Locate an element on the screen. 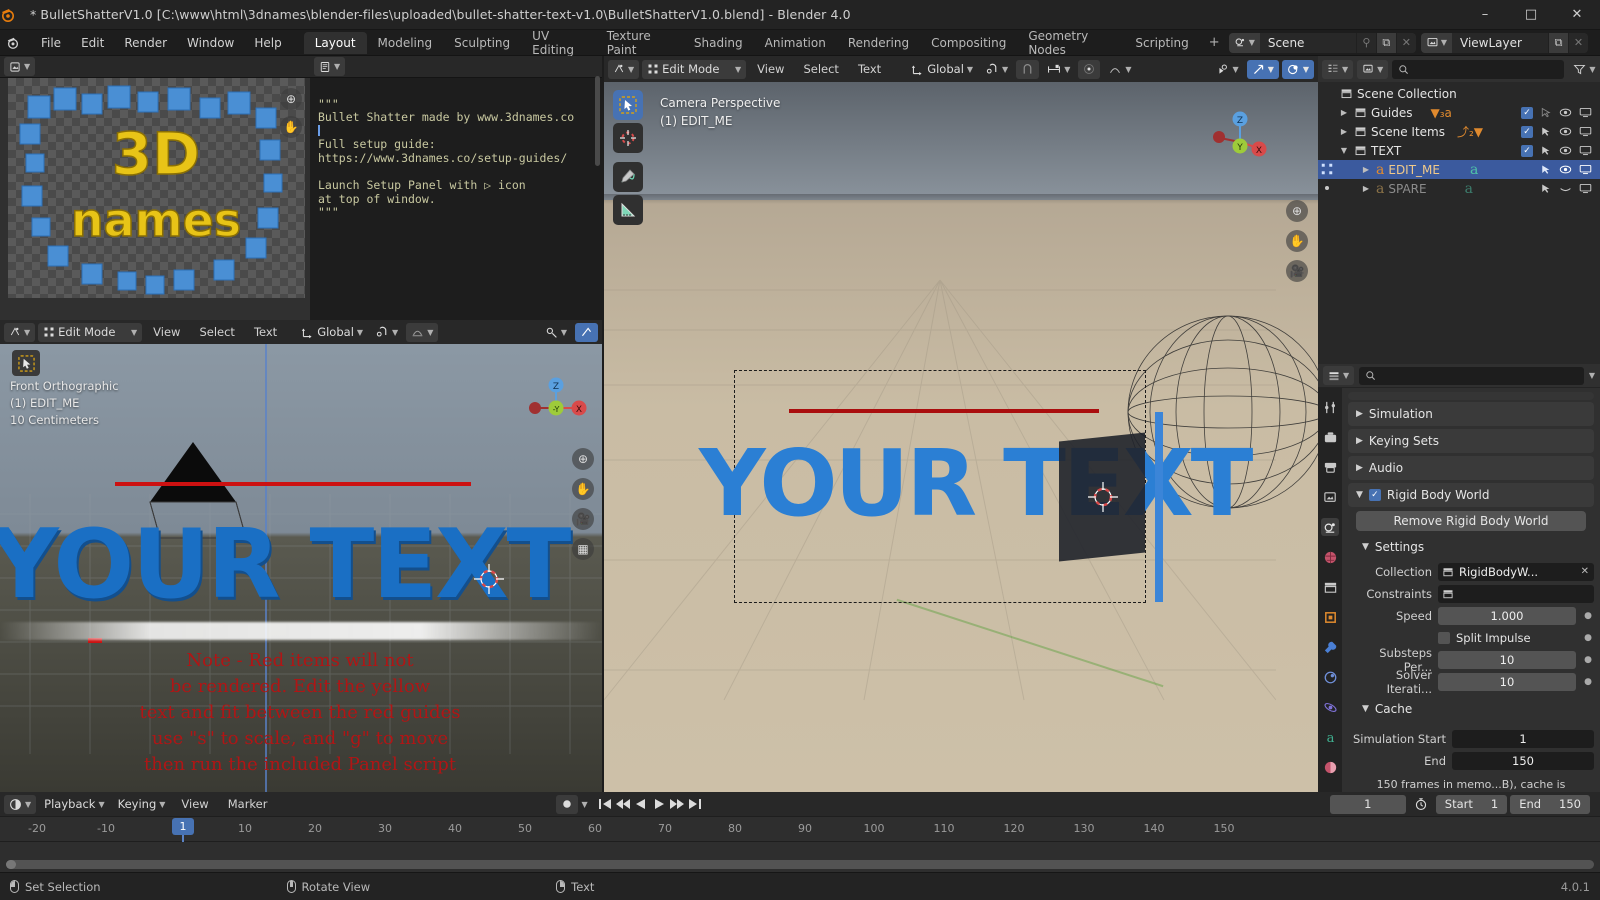  pin-scene-icon: ⚲ is located at coordinates (1365, 42).